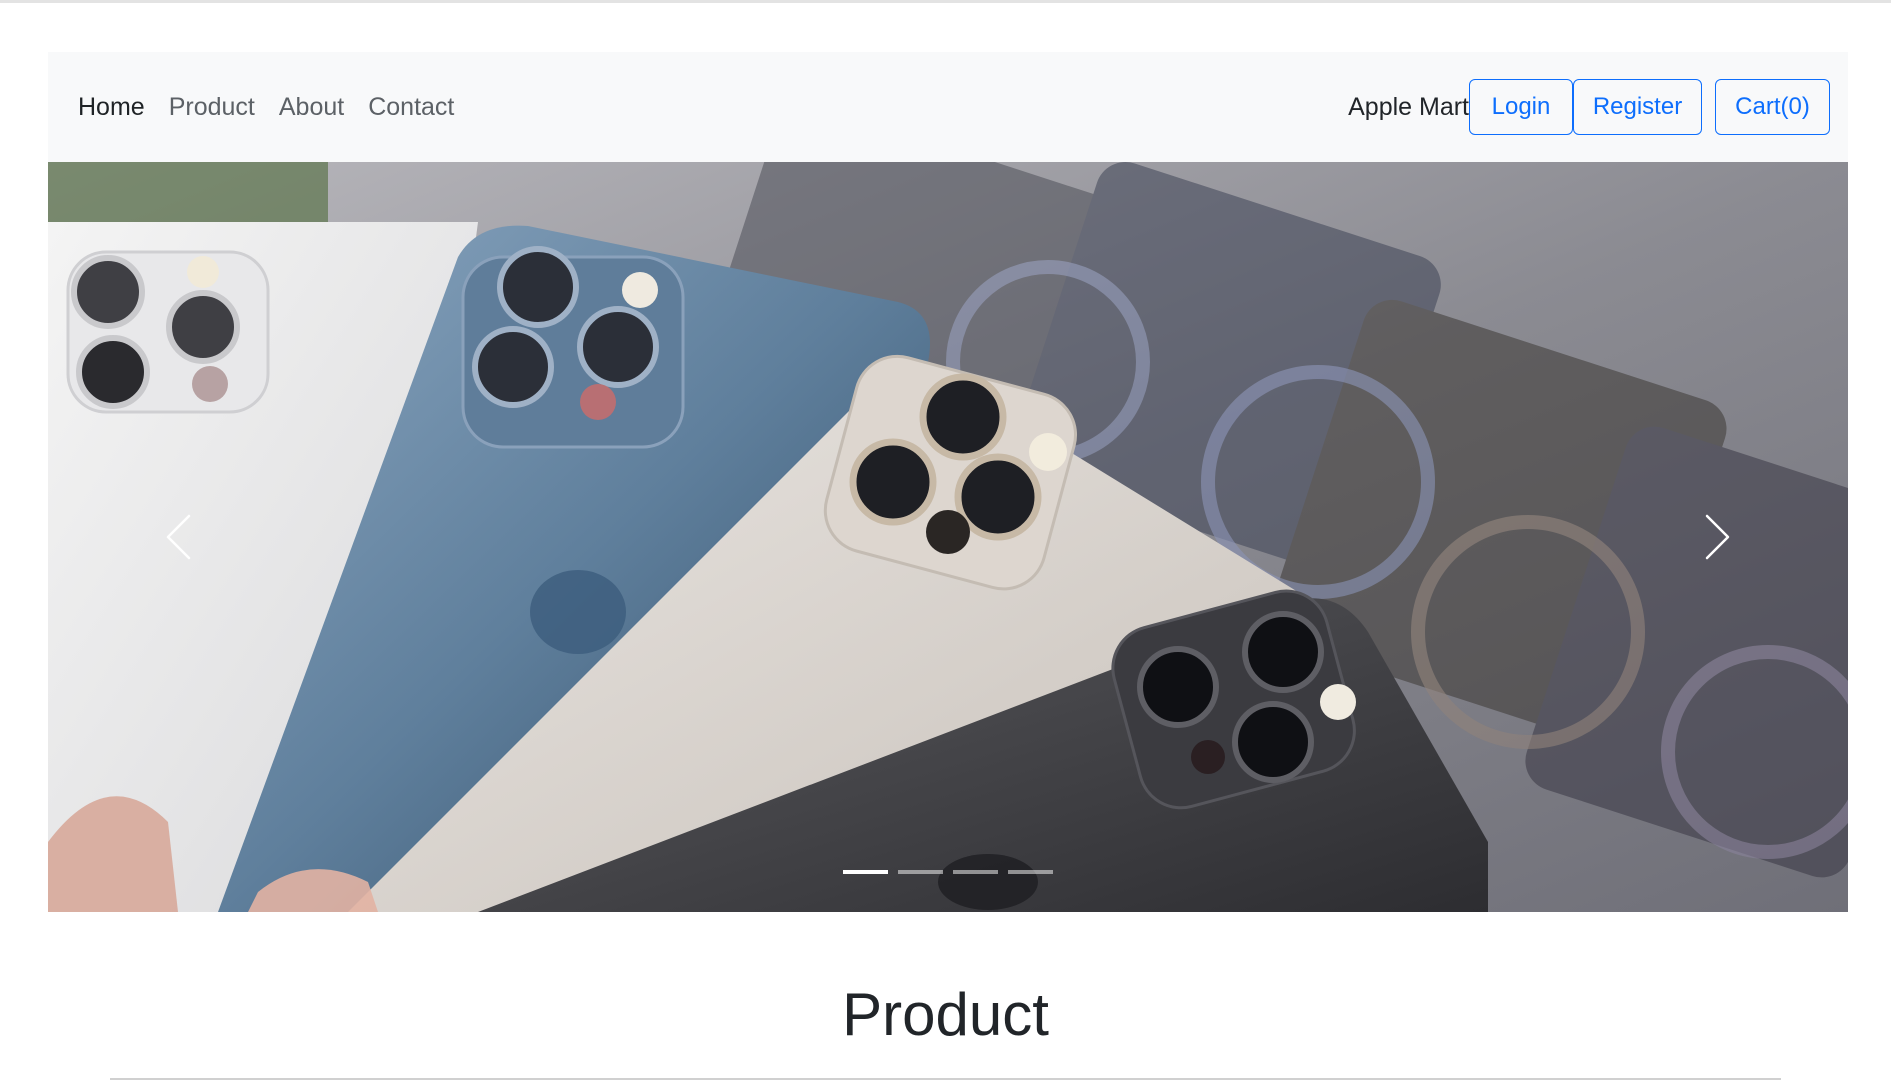 Image resolution: width=1891 pixels, height=1081 pixels. I want to click on carousel-prev-button, so click(178, 537).